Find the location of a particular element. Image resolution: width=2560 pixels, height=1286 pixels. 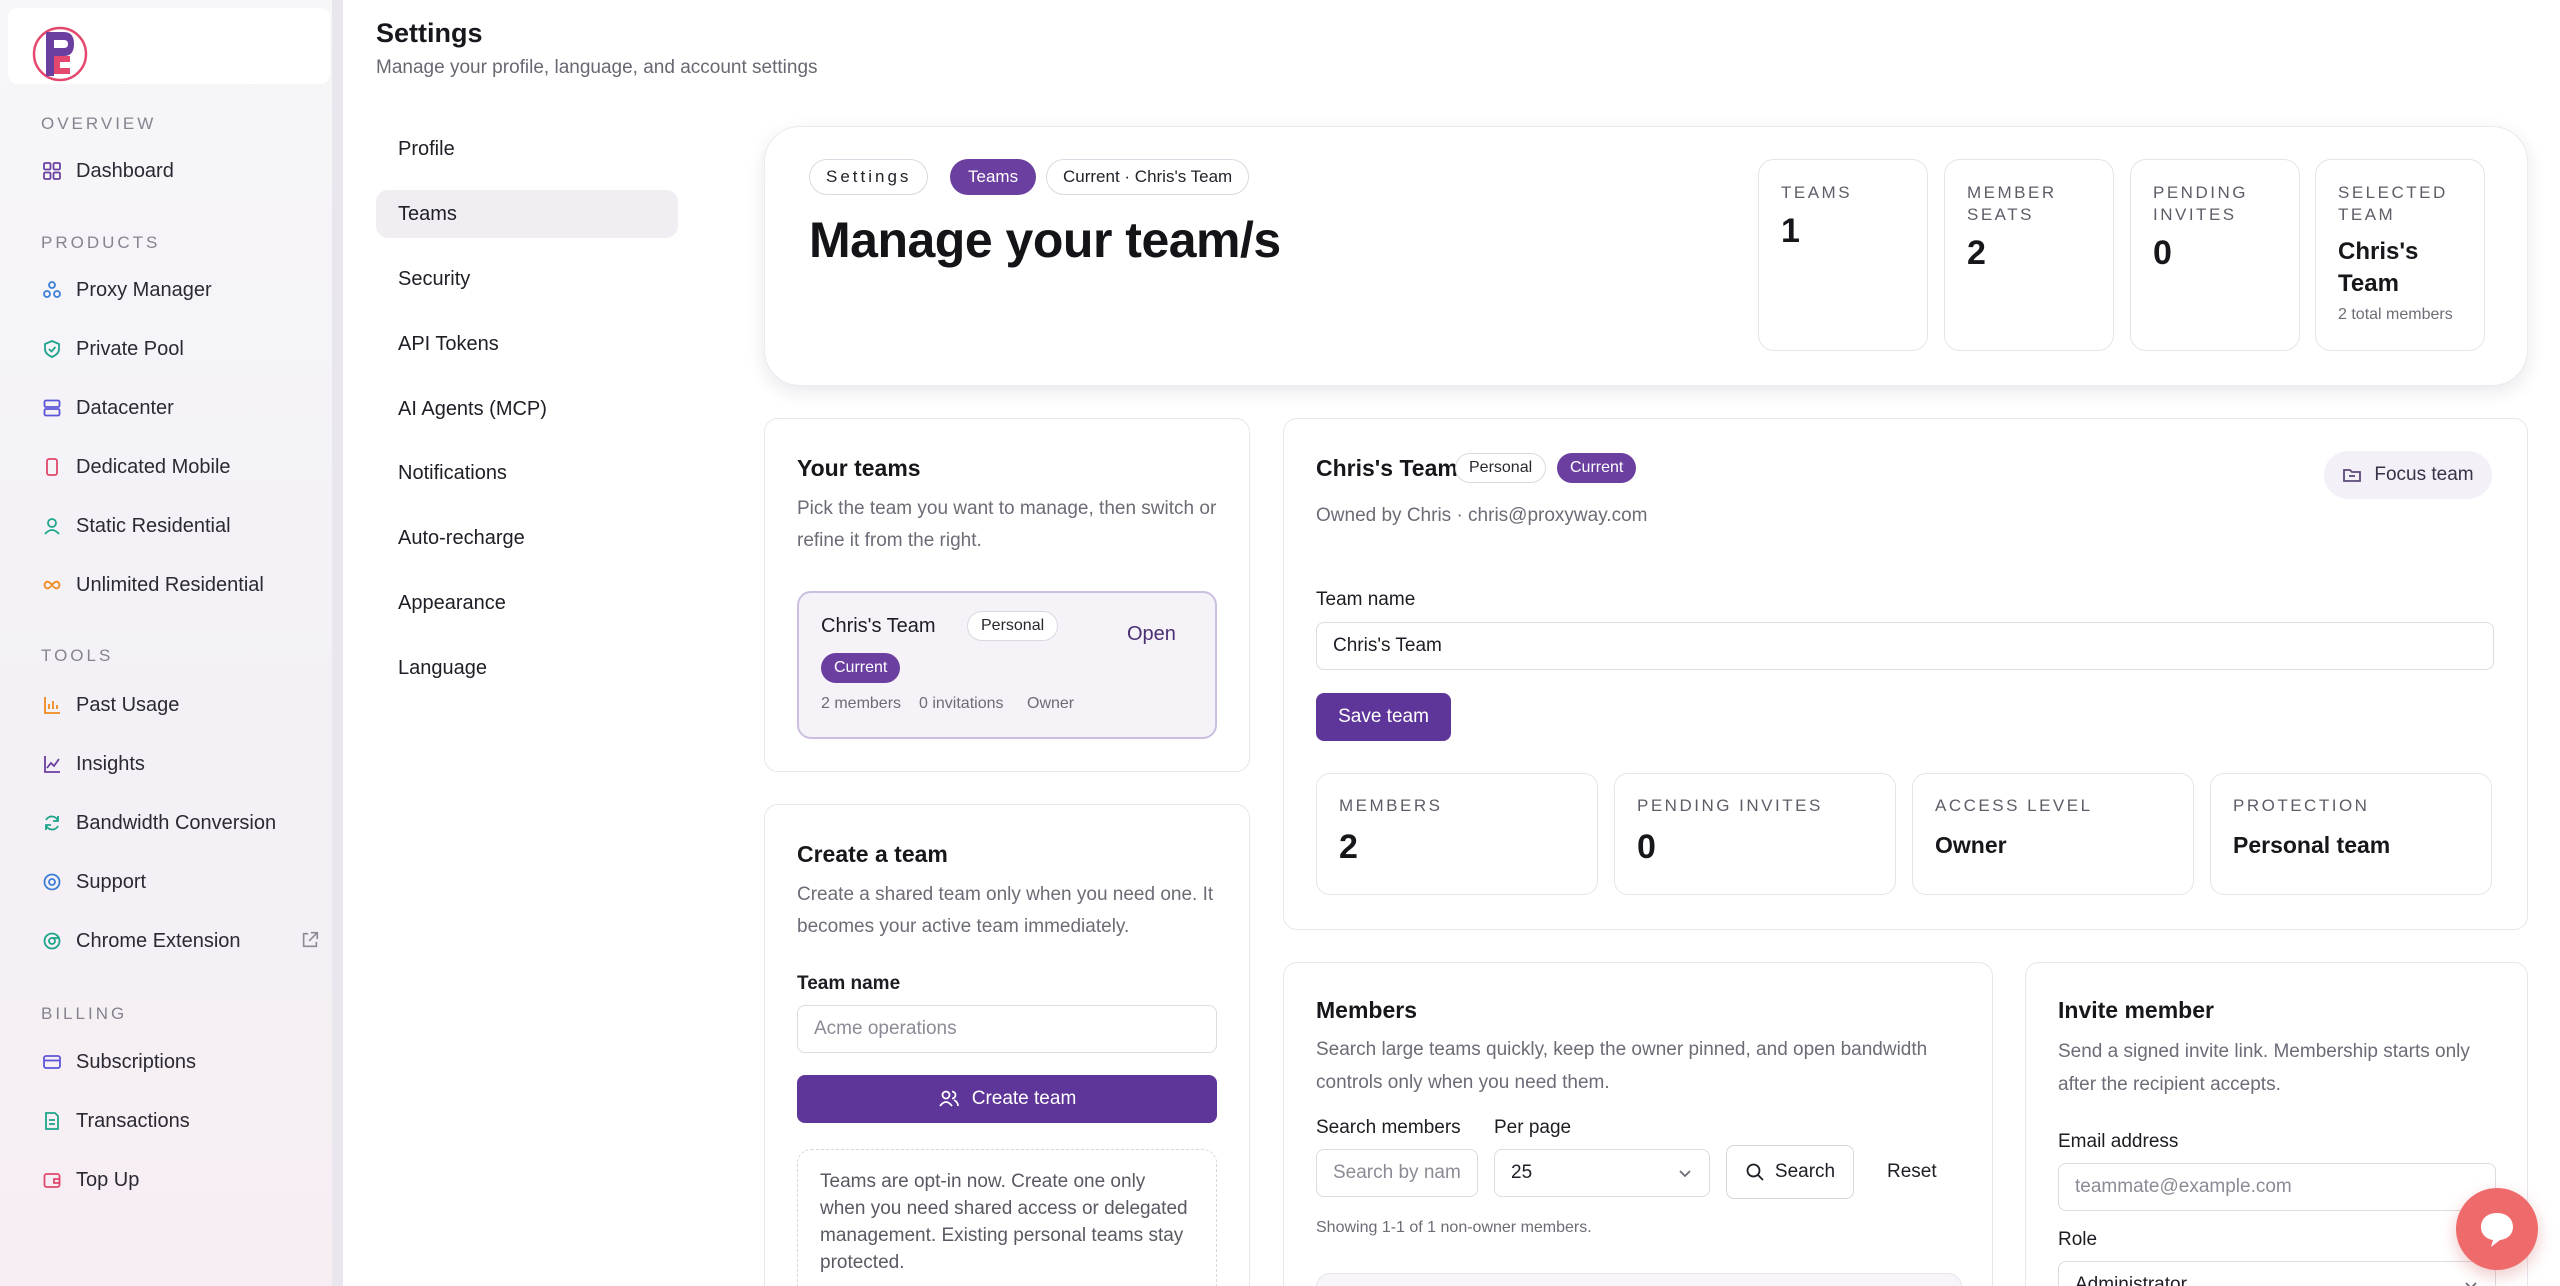

search-members-button: Search is located at coordinates (1790, 1172).